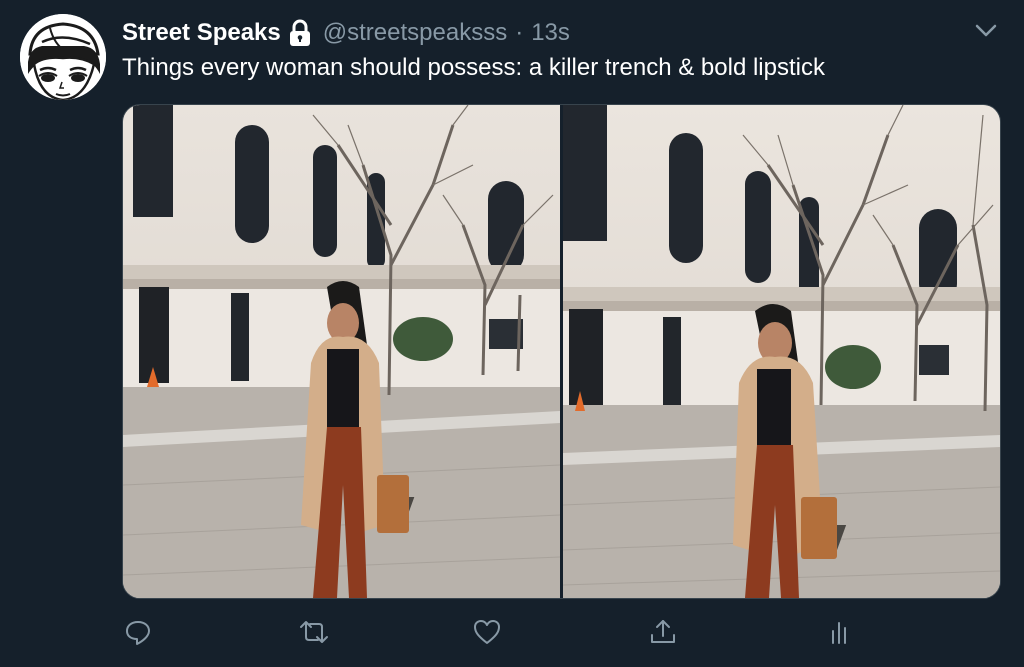 This screenshot has height=667, width=1024. I want to click on retweet-button, so click(314, 632).